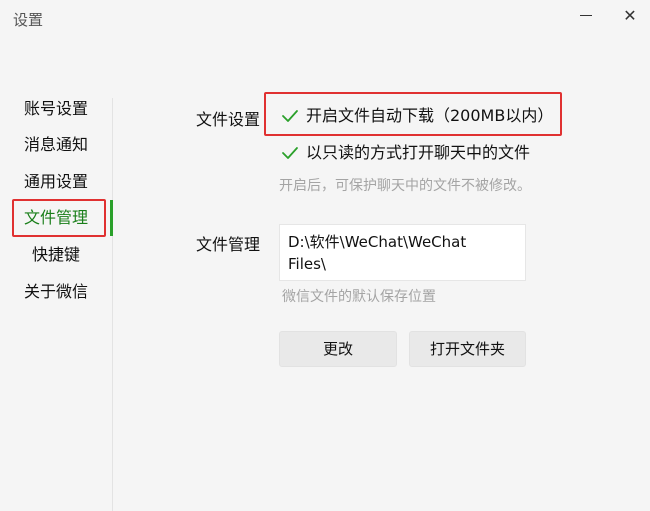 The image size is (650, 511). I want to click on window-title: 设置, so click(28, 20).